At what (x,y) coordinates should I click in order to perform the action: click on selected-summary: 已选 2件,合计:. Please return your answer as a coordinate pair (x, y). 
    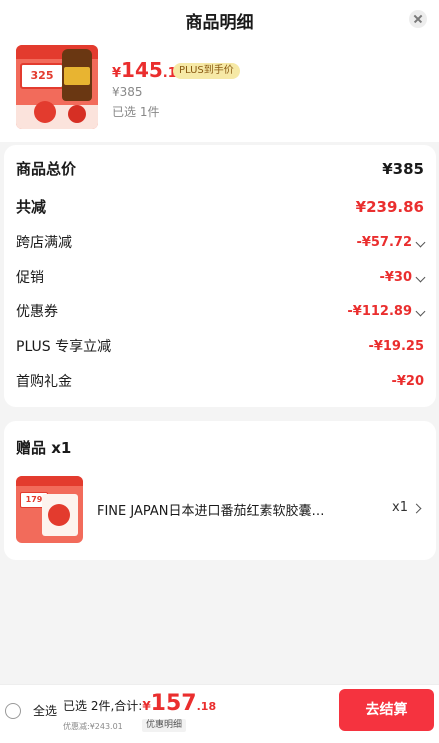
    Looking at the image, I should click on (103, 706).